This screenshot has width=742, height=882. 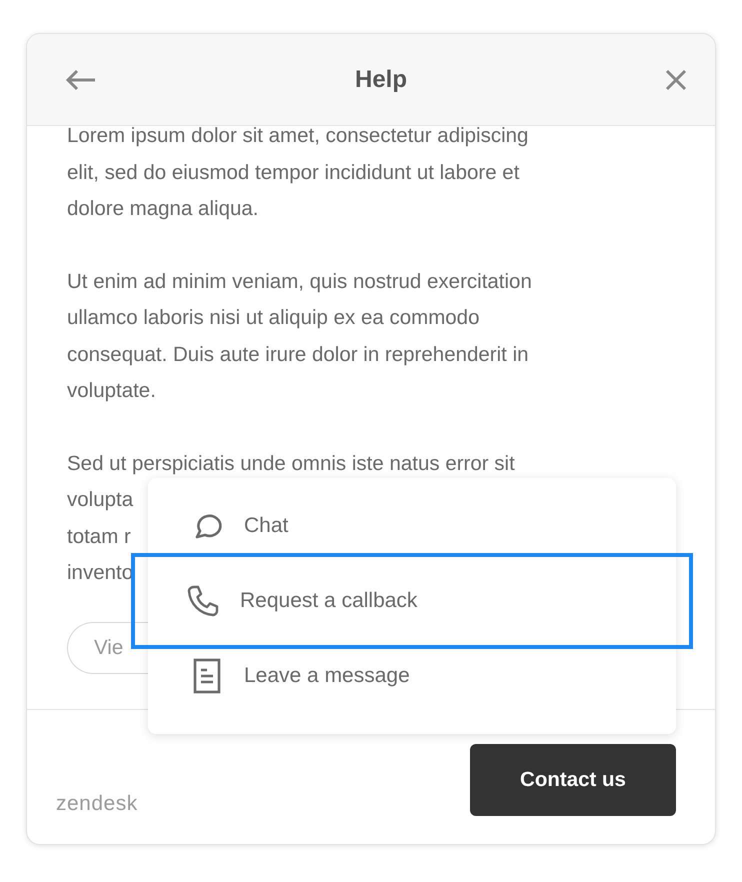 What do you see at coordinates (297, 137) in the screenshot?
I see `text-line: Lorem ipsum dolor sit amet, consectetur adipiscing` at bounding box center [297, 137].